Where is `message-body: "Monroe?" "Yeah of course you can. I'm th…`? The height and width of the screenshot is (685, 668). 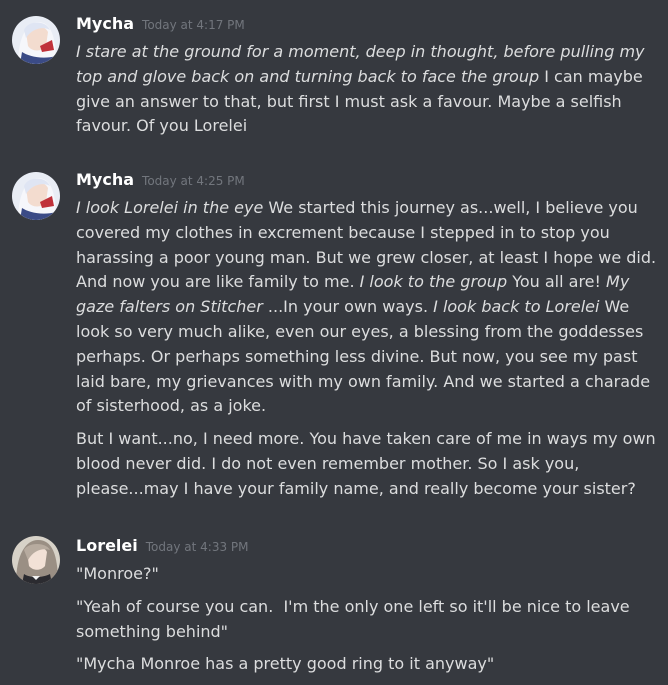 message-body: "Monroe?" "Yeah of course you can. I'm th… is located at coordinates (368, 619).